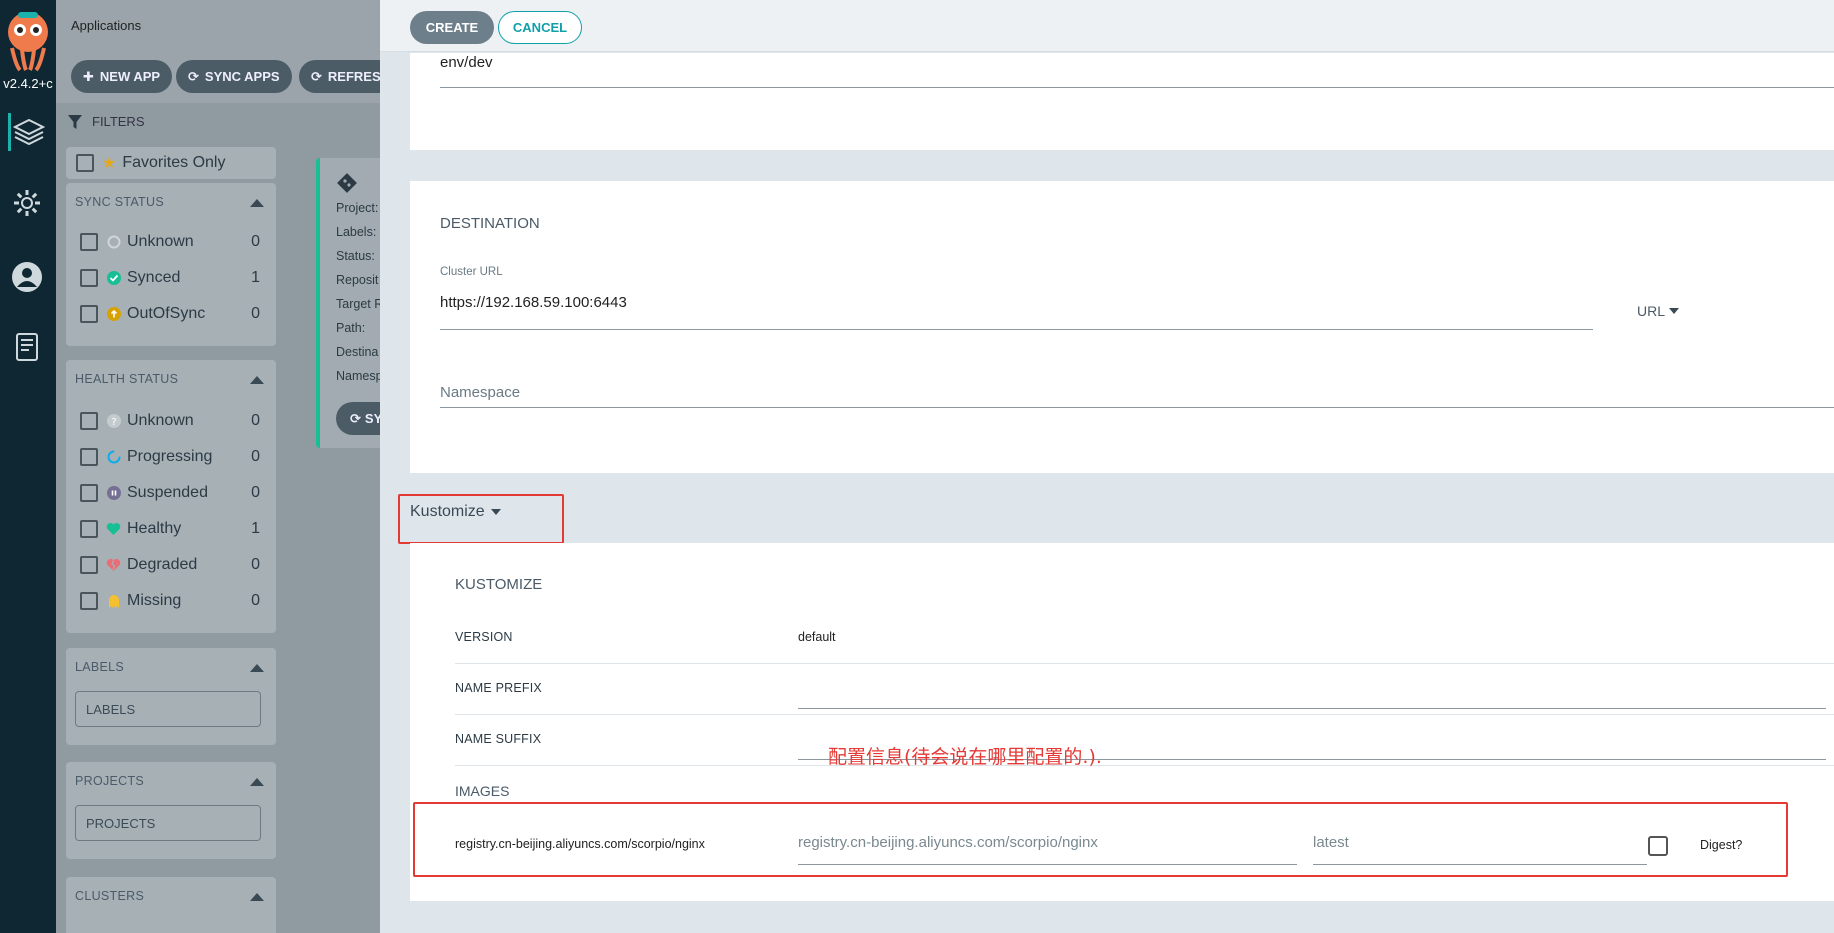 This screenshot has width=1834, height=933. Describe the element at coordinates (168, 823) in the screenshot. I see `projects-input: PROJECTS` at that location.